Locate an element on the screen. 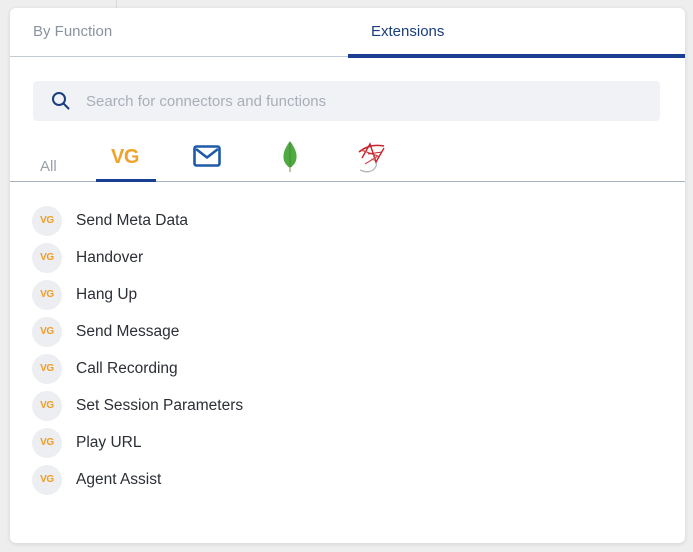  filter-tab-sql-server is located at coordinates (371, 160).